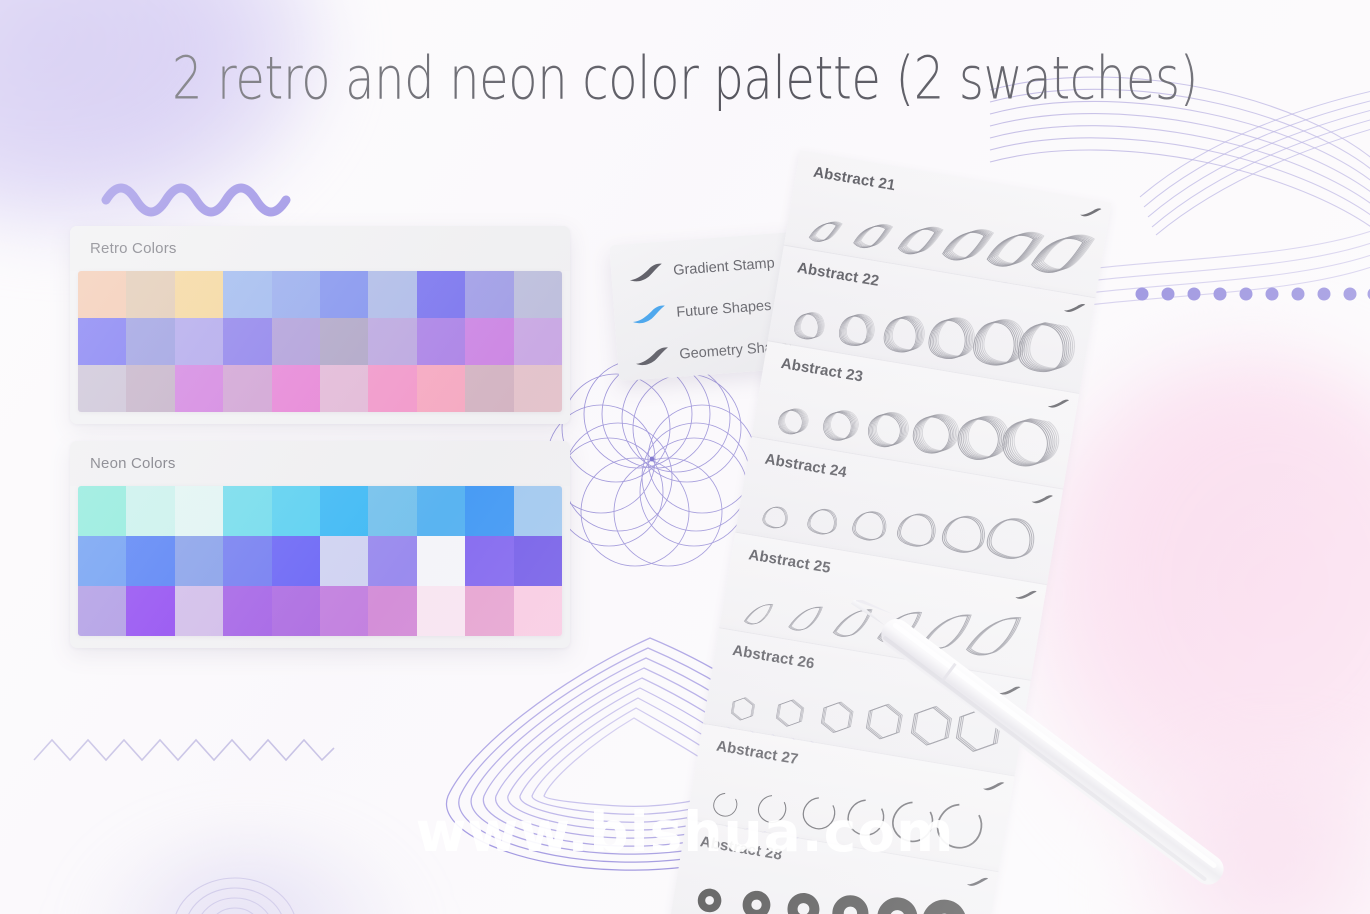 The width and height of the screenshot is (1370, 914). Describe the element at coordinates (685, 832) in the screenshot. I see `watermark: www.bishua.com` at that location.